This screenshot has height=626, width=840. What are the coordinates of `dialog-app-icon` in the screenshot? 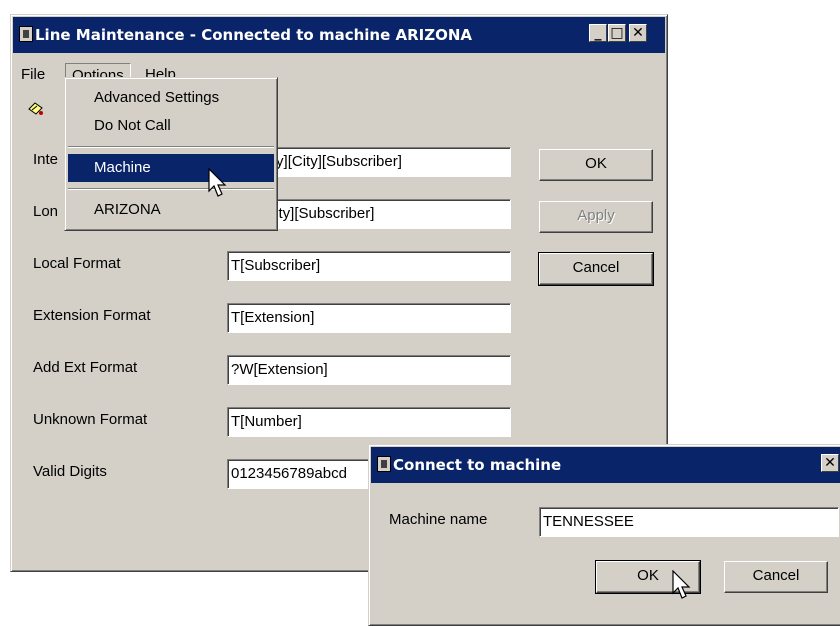 It's located at (384, 464).